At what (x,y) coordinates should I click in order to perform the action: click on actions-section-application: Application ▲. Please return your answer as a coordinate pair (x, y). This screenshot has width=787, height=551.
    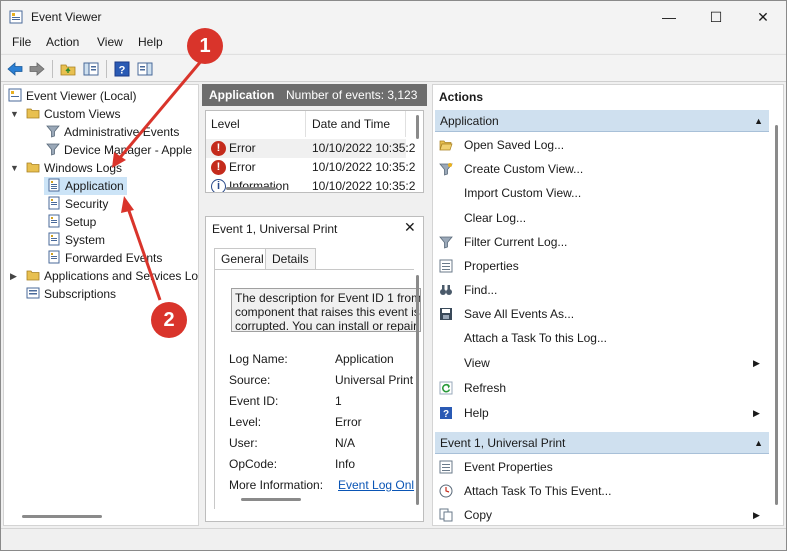
    Looking at the image, I should click on (602, 121).